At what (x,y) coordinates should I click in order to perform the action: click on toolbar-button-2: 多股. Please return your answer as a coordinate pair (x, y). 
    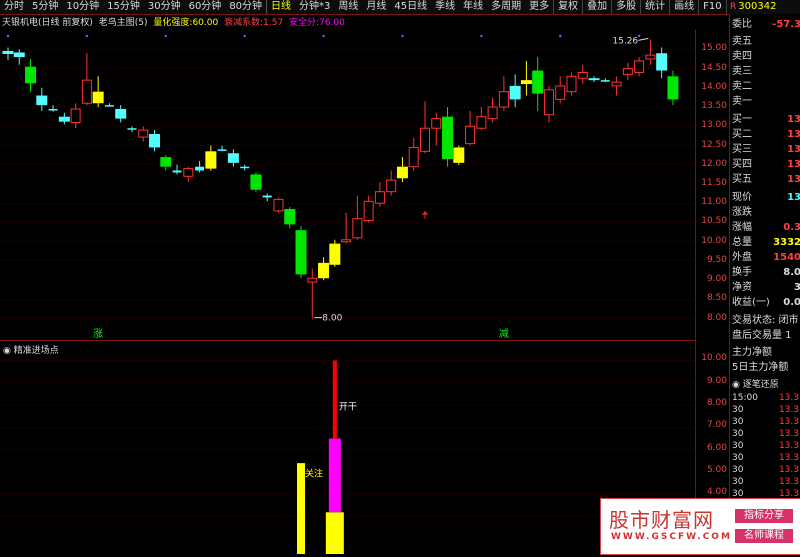
    Looking at the image, I should click on (625, 7).